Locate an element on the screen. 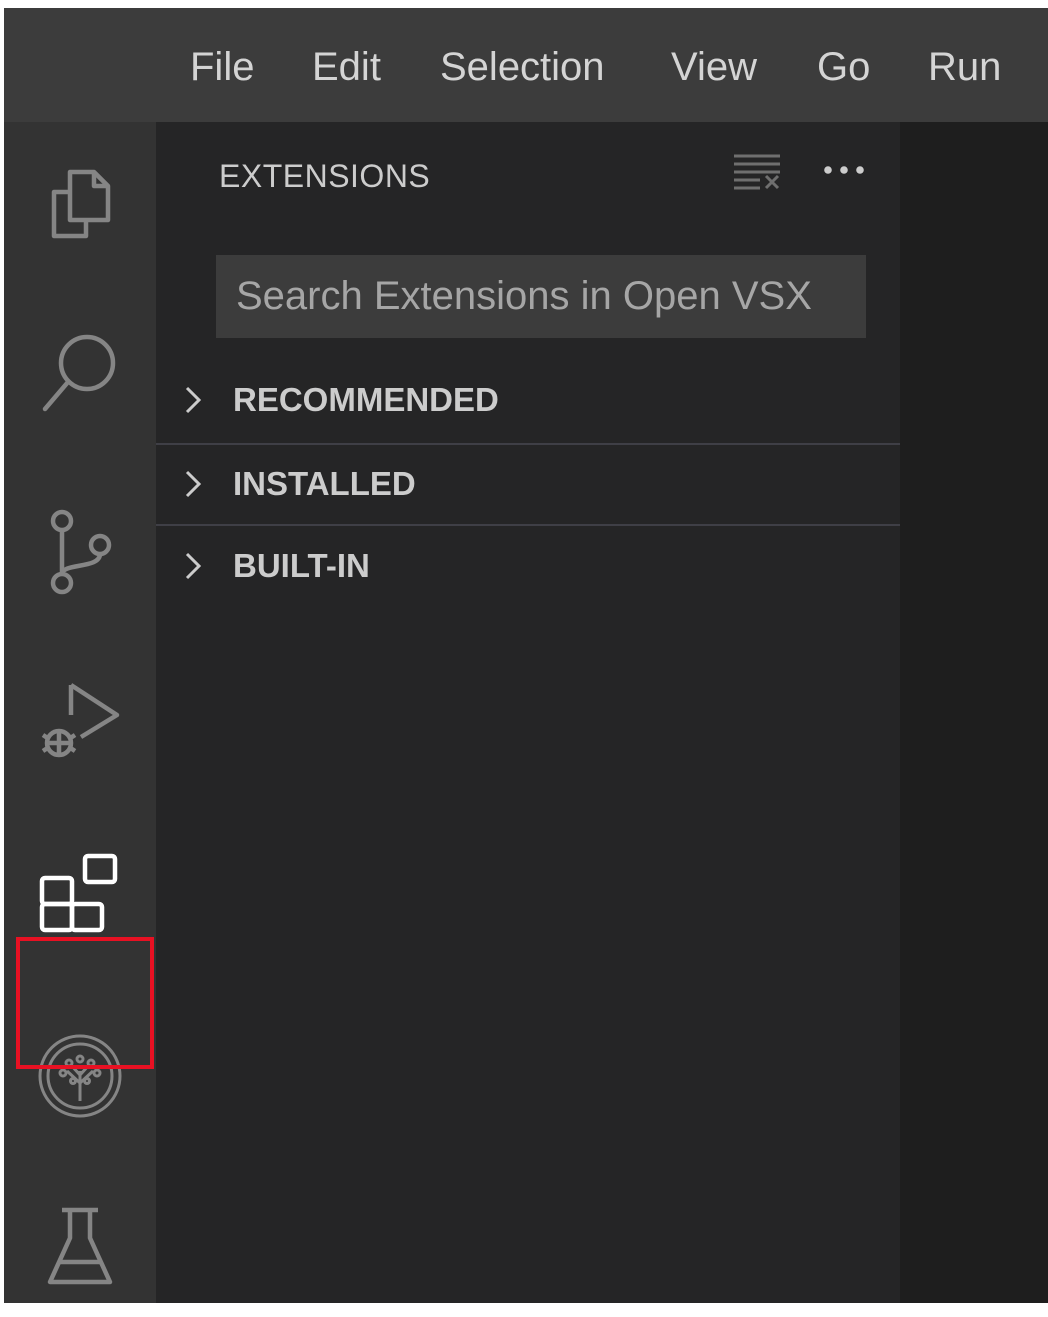 This screenshot has width=1048, height=1317. activity-run-debug is located at coordinates (80, 722).